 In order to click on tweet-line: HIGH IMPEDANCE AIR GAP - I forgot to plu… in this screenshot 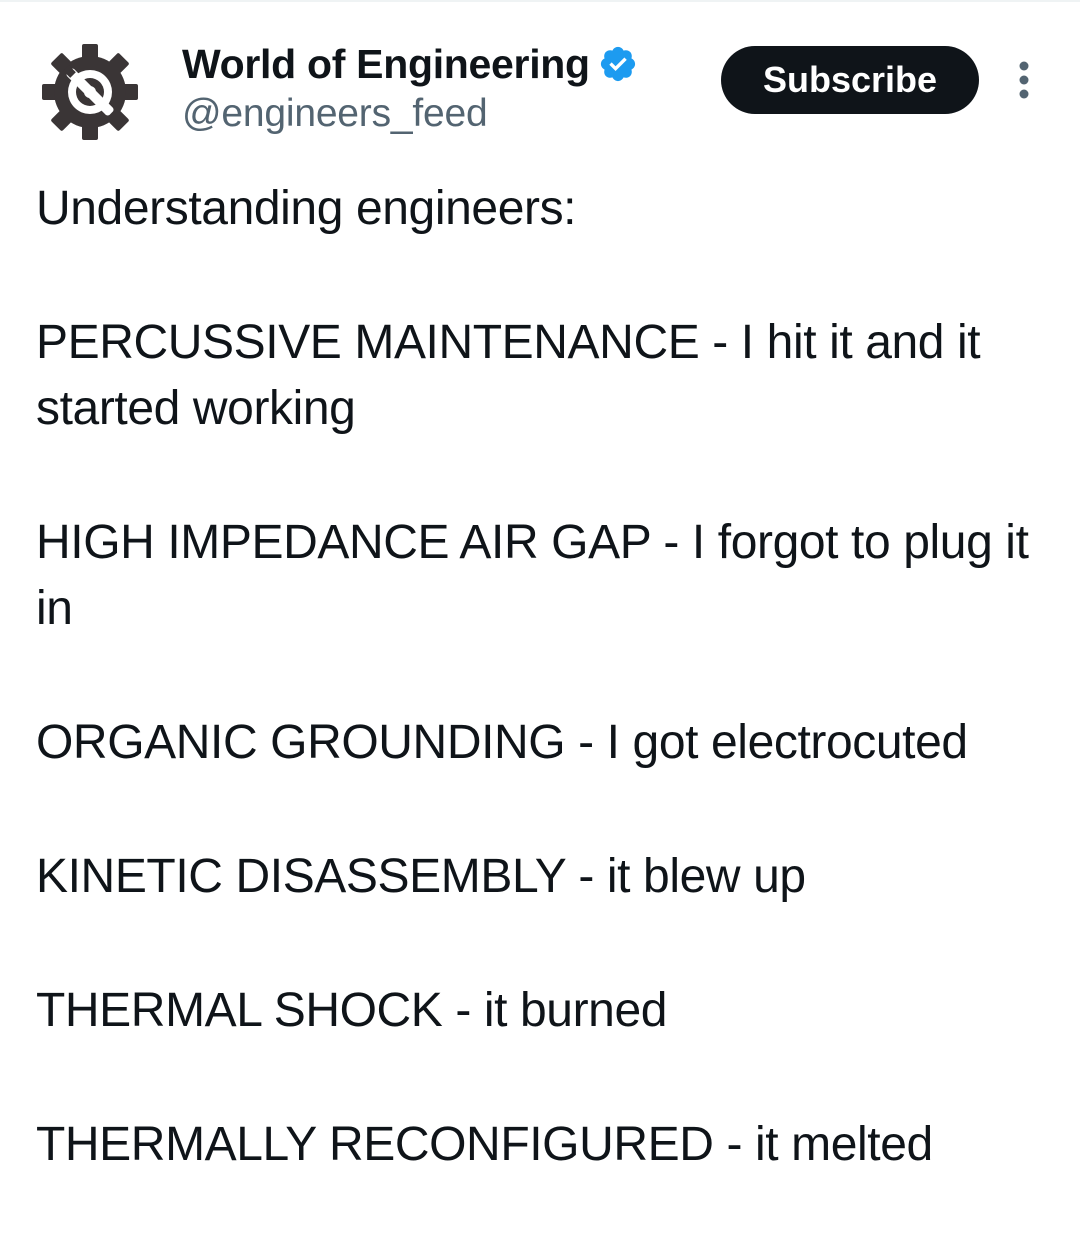, I will do `click(532, 575)`.